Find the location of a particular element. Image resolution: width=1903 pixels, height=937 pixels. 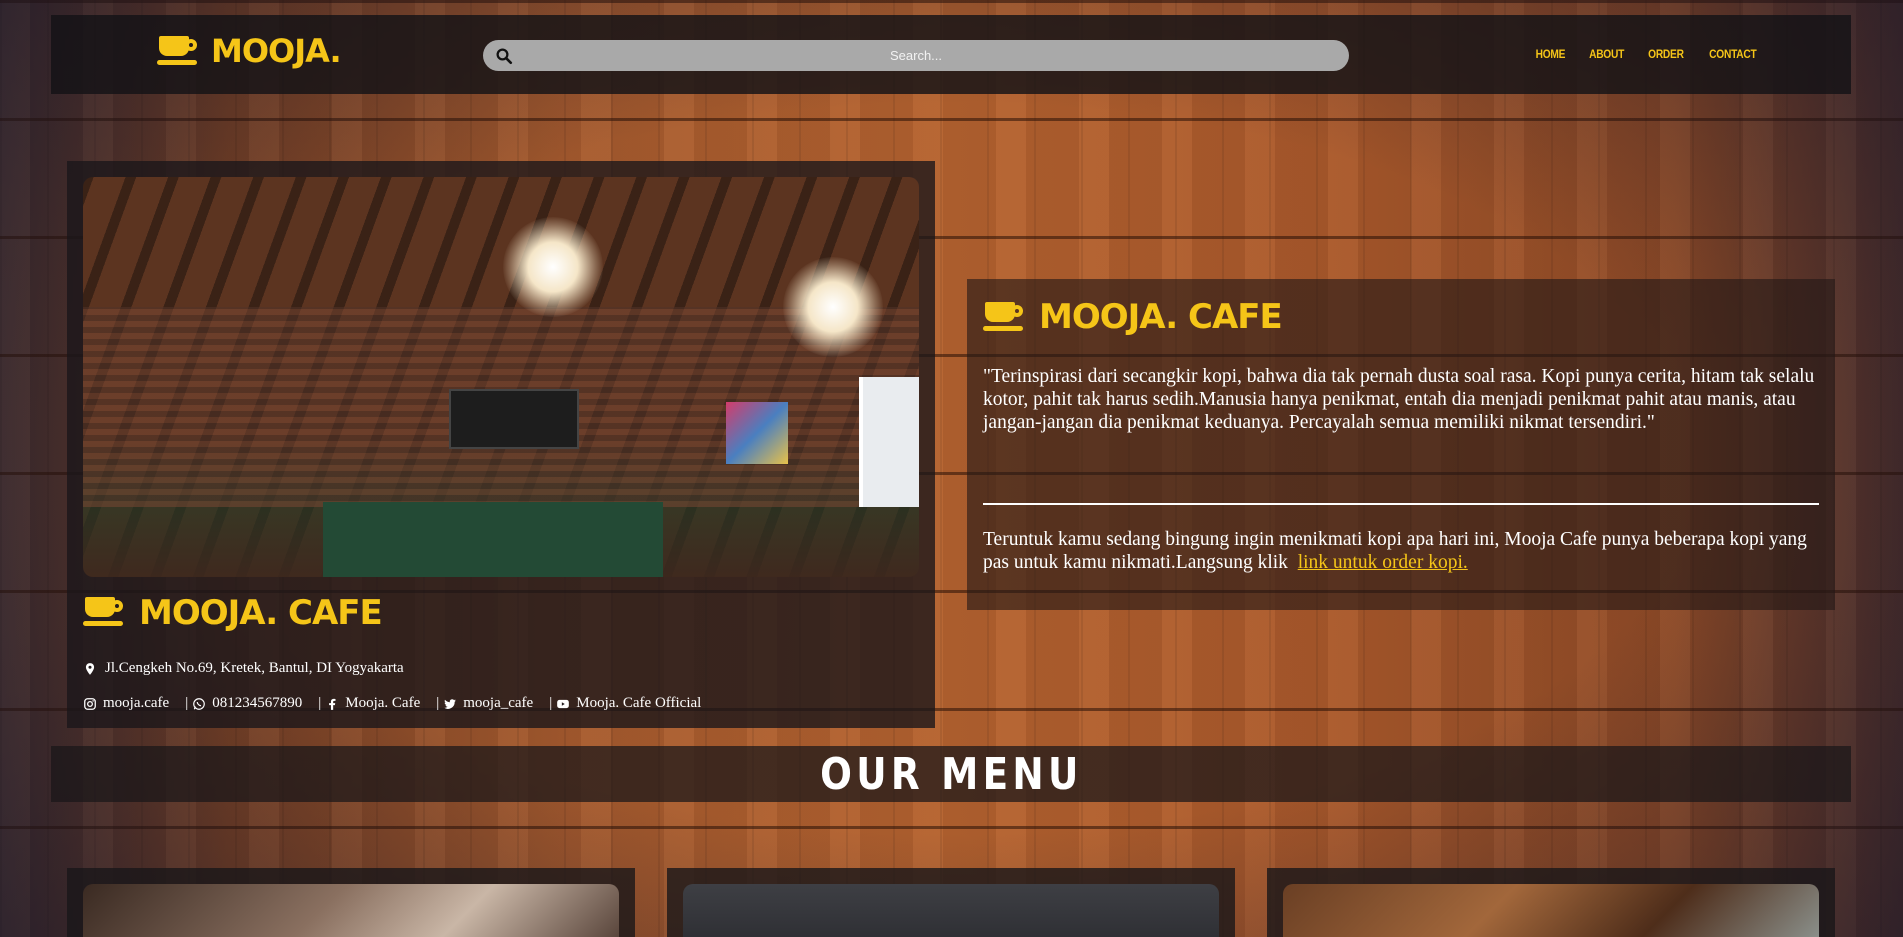

social-twitter: mooja_cafe is located at coordinates (488, 703).